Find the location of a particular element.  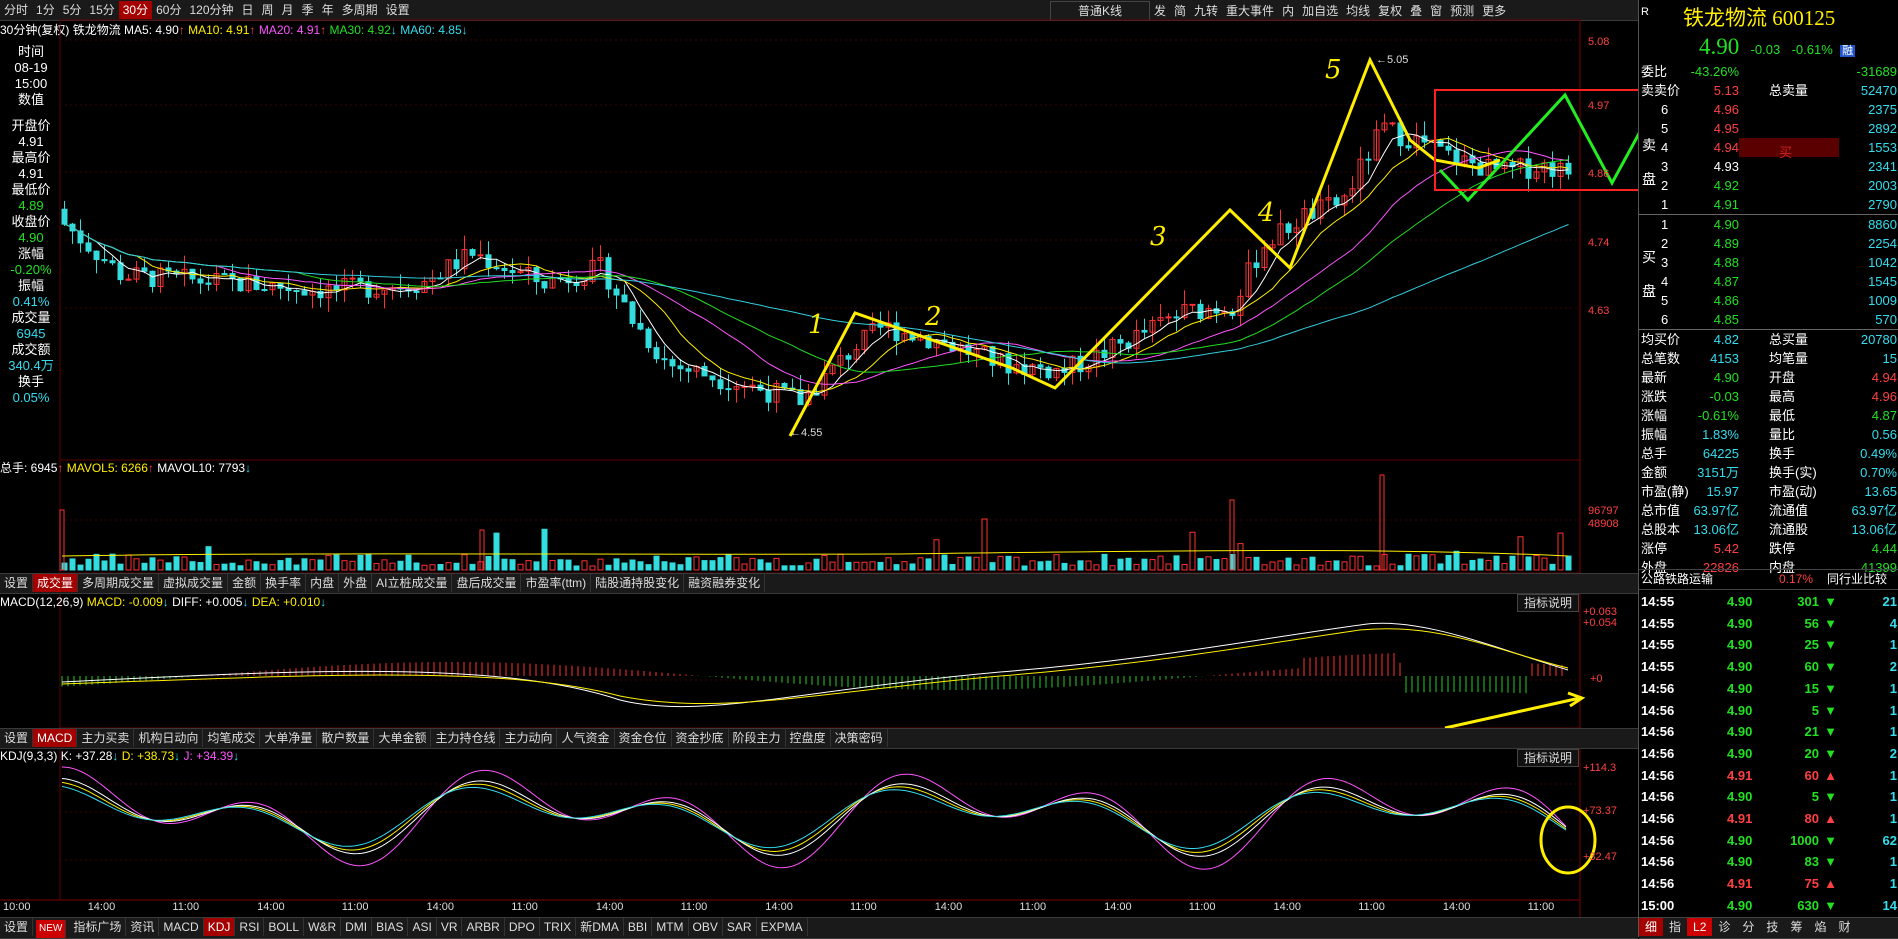

indicator-tab: 主力持仓线 is located at coordinates (466, 738).